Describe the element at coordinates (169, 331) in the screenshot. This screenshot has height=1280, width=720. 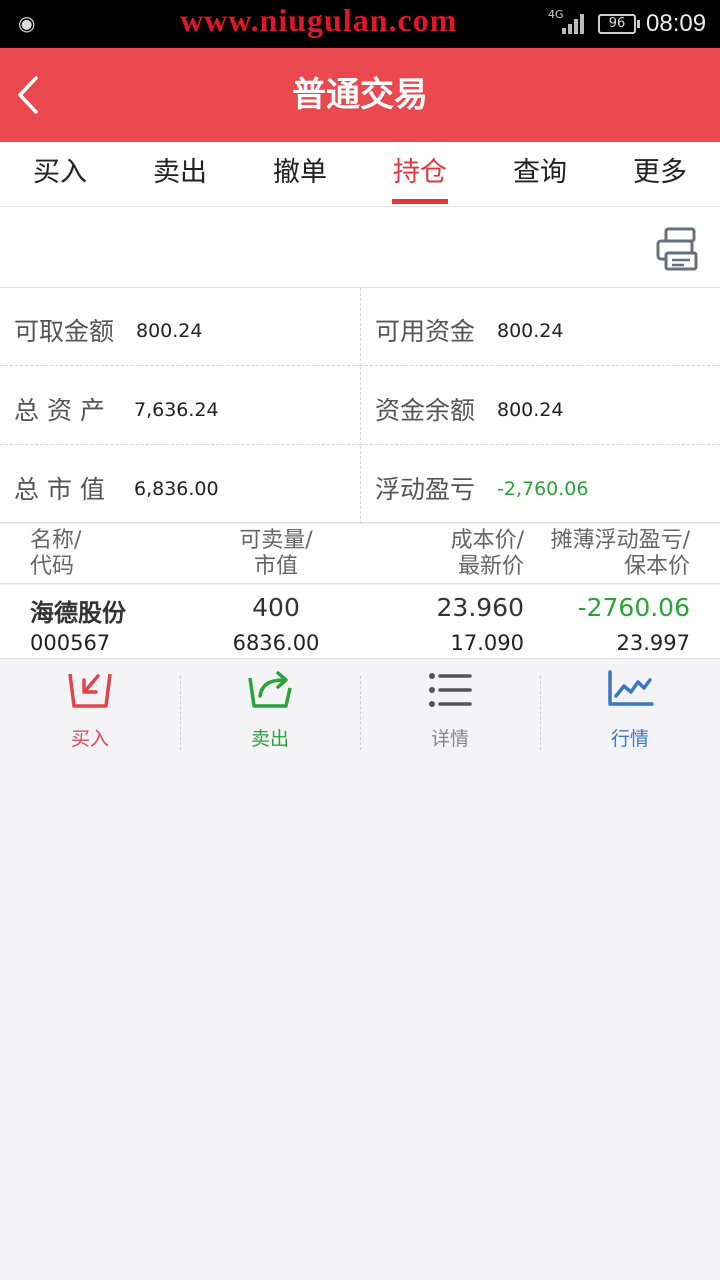
I see `withdrawable-value: 800.24` at that location.